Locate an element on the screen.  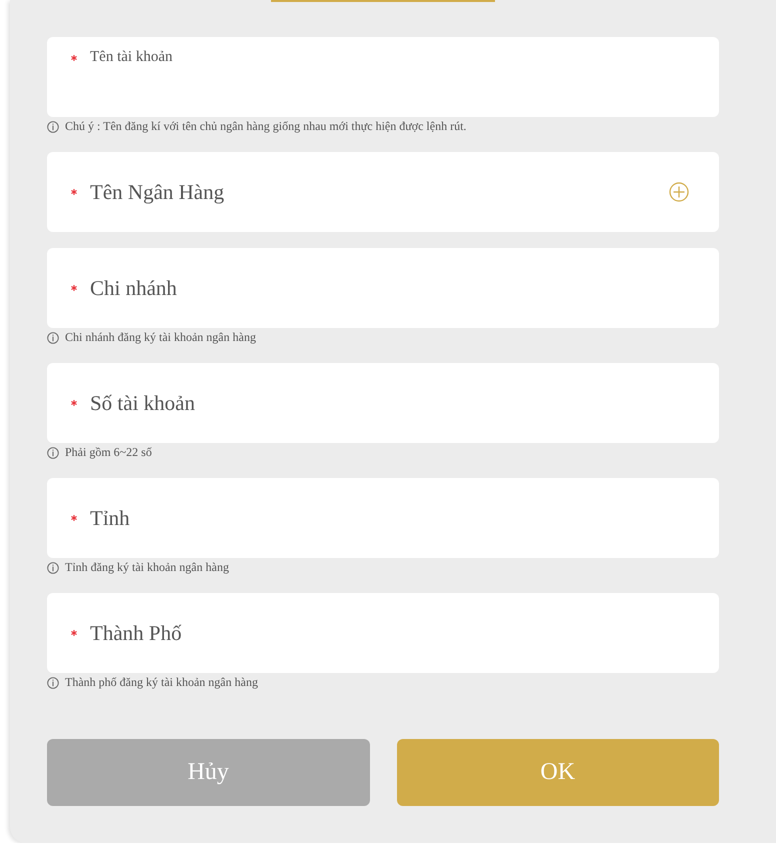
input-field: Tên Ngân Hàng is located at coordinates (383, 192).